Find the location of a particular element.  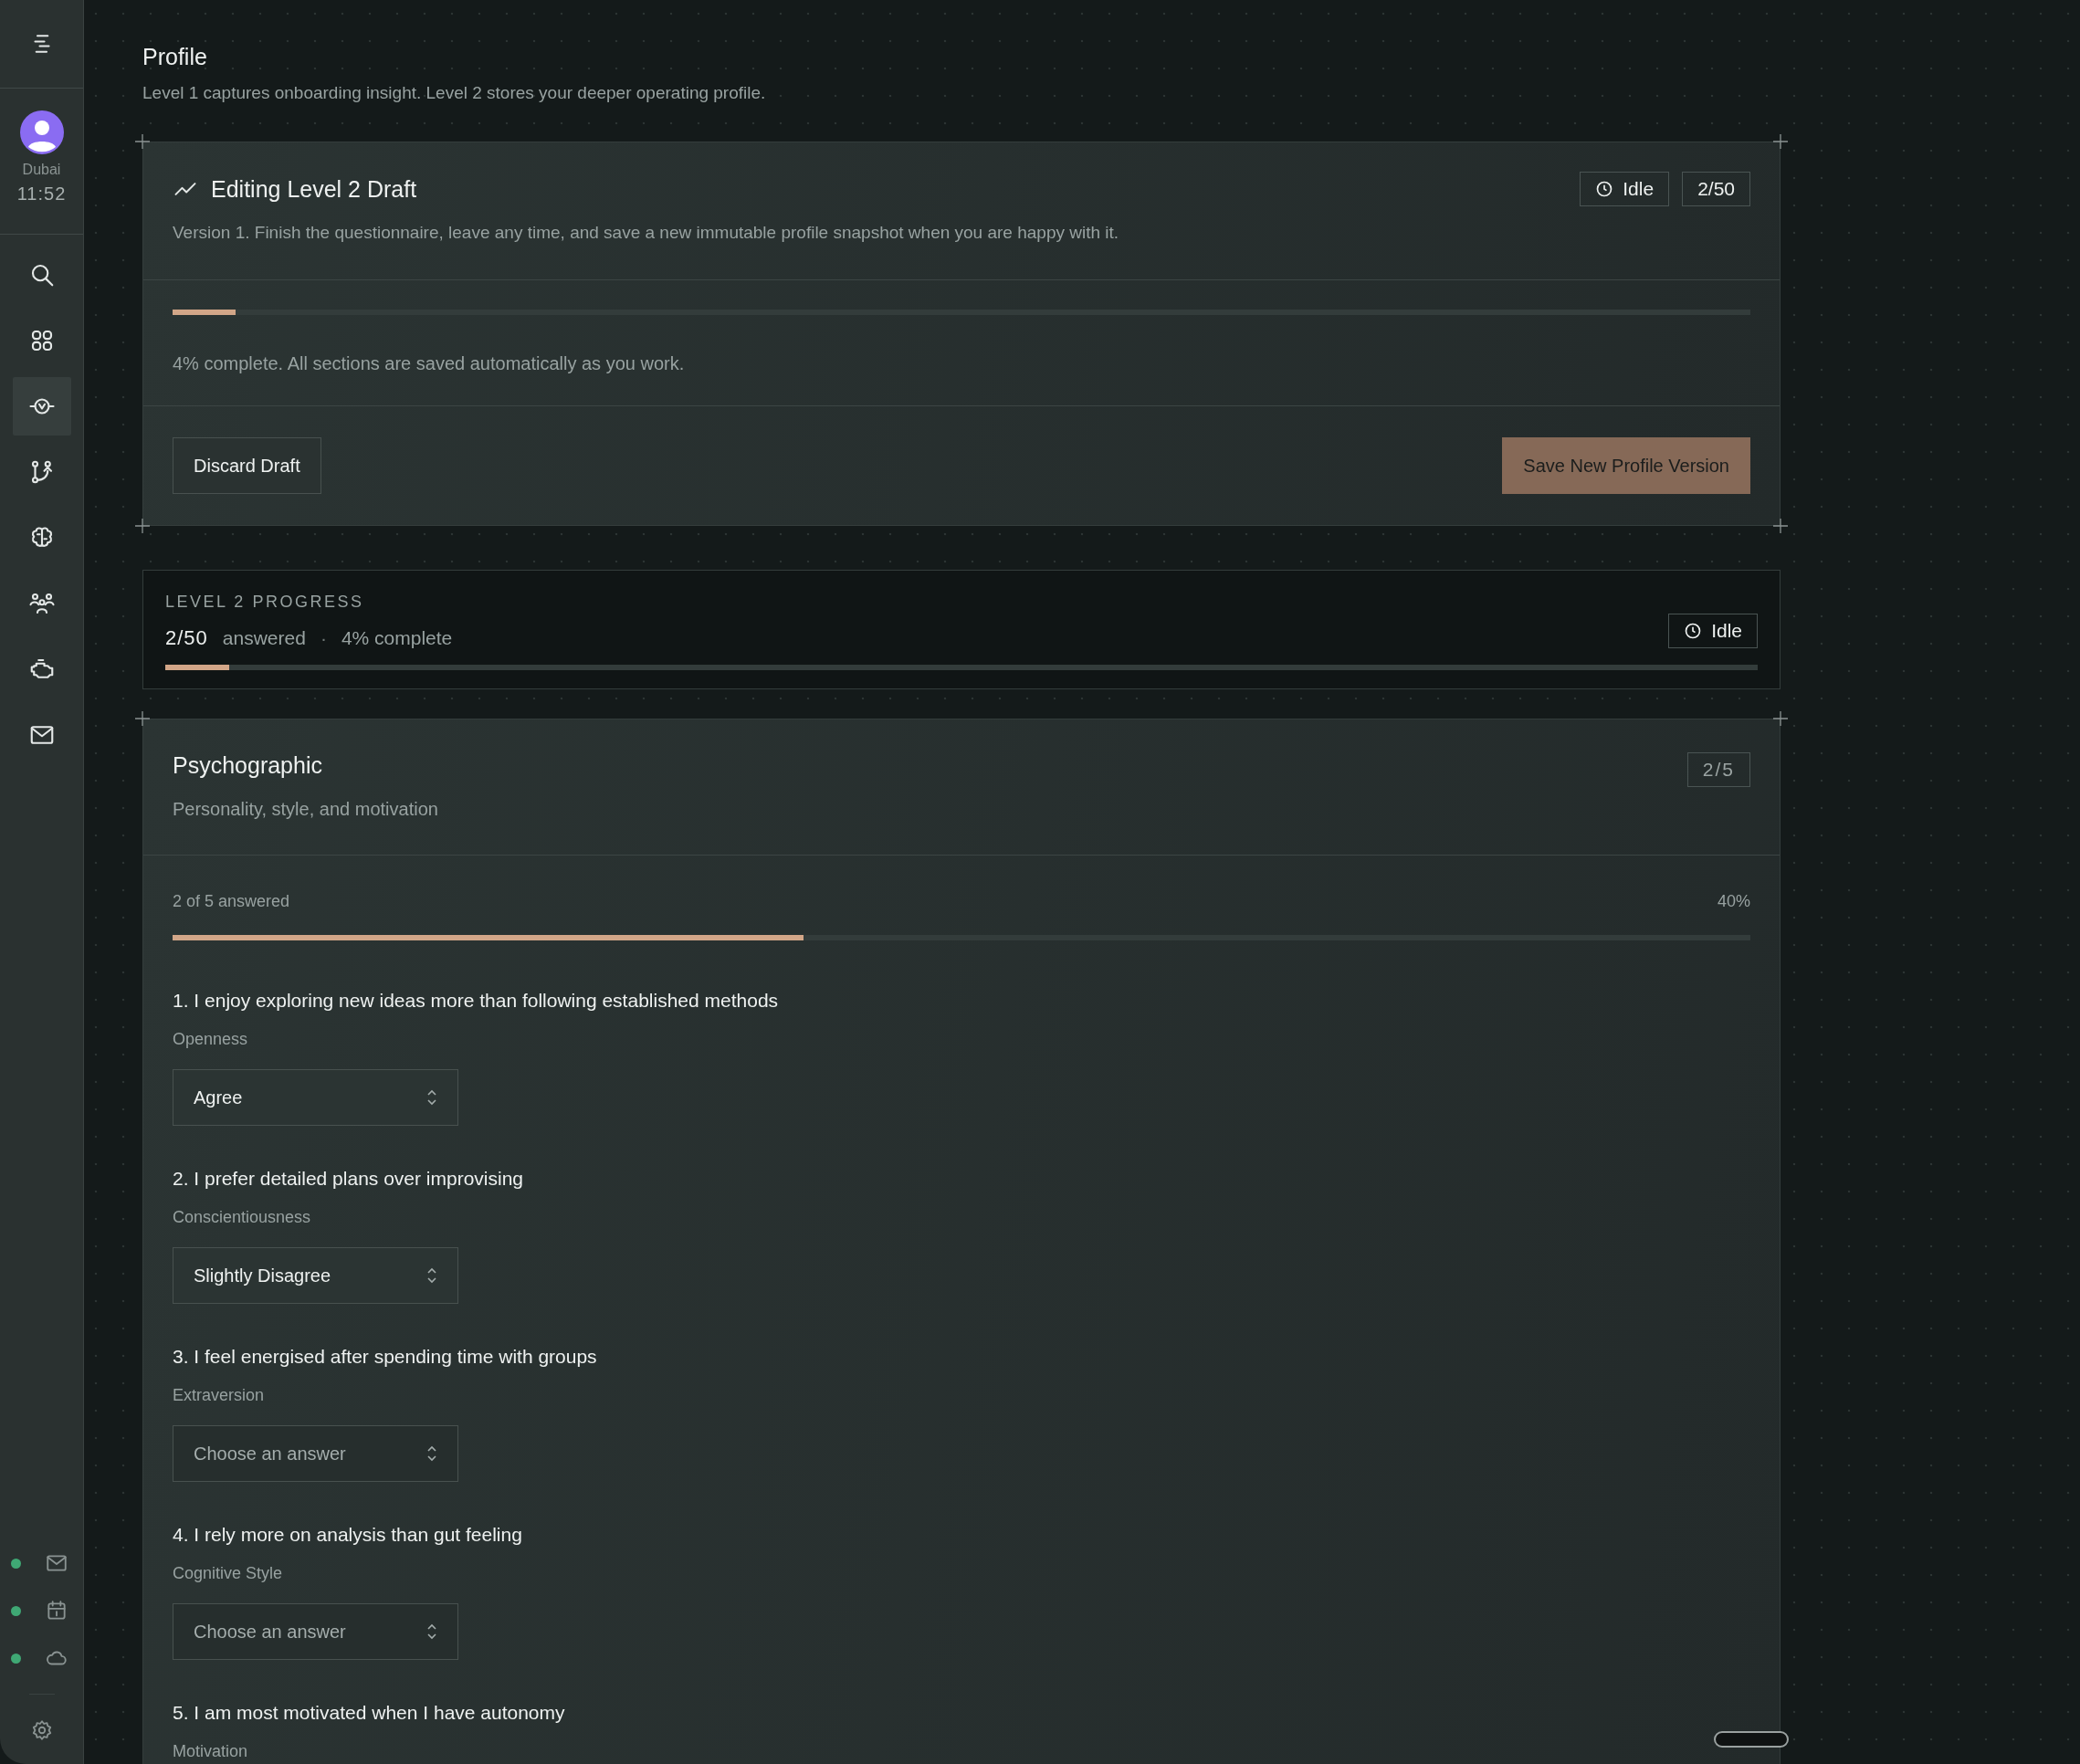

question-text: 4. I rely more on analysis than gut feeling is located at coordinates (348, 1535).